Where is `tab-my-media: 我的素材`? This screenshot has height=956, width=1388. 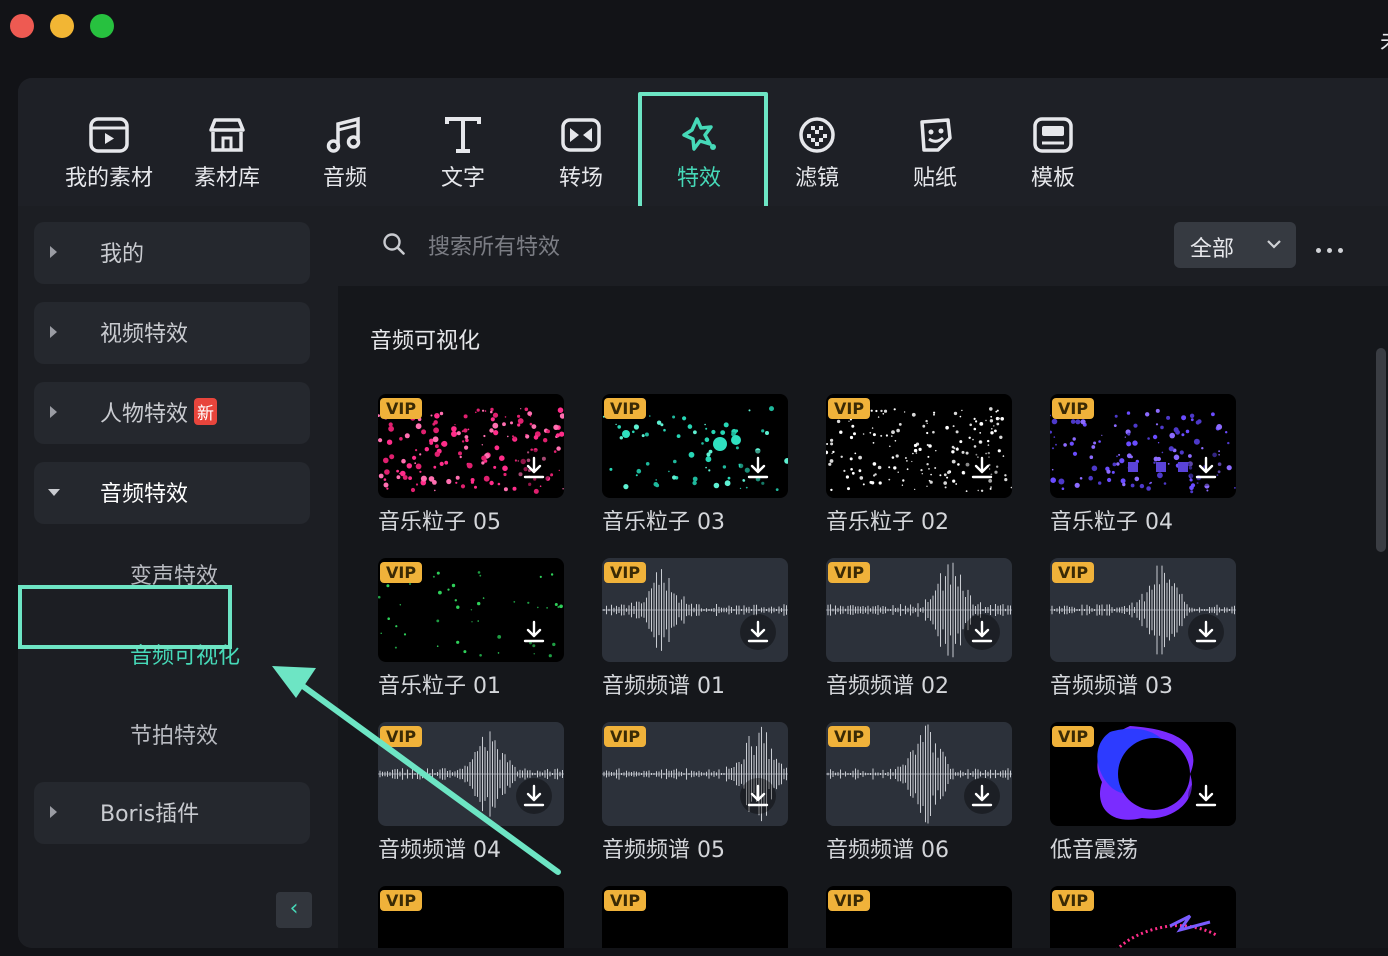
tab-my-media: 我的素材 is located at coordinates (109, 156).